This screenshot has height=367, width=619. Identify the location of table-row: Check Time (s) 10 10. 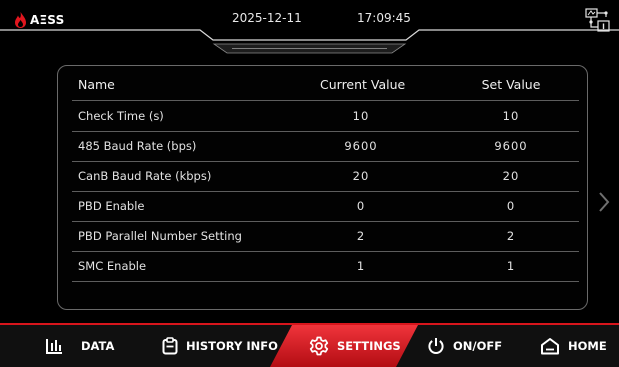
(325, 116).